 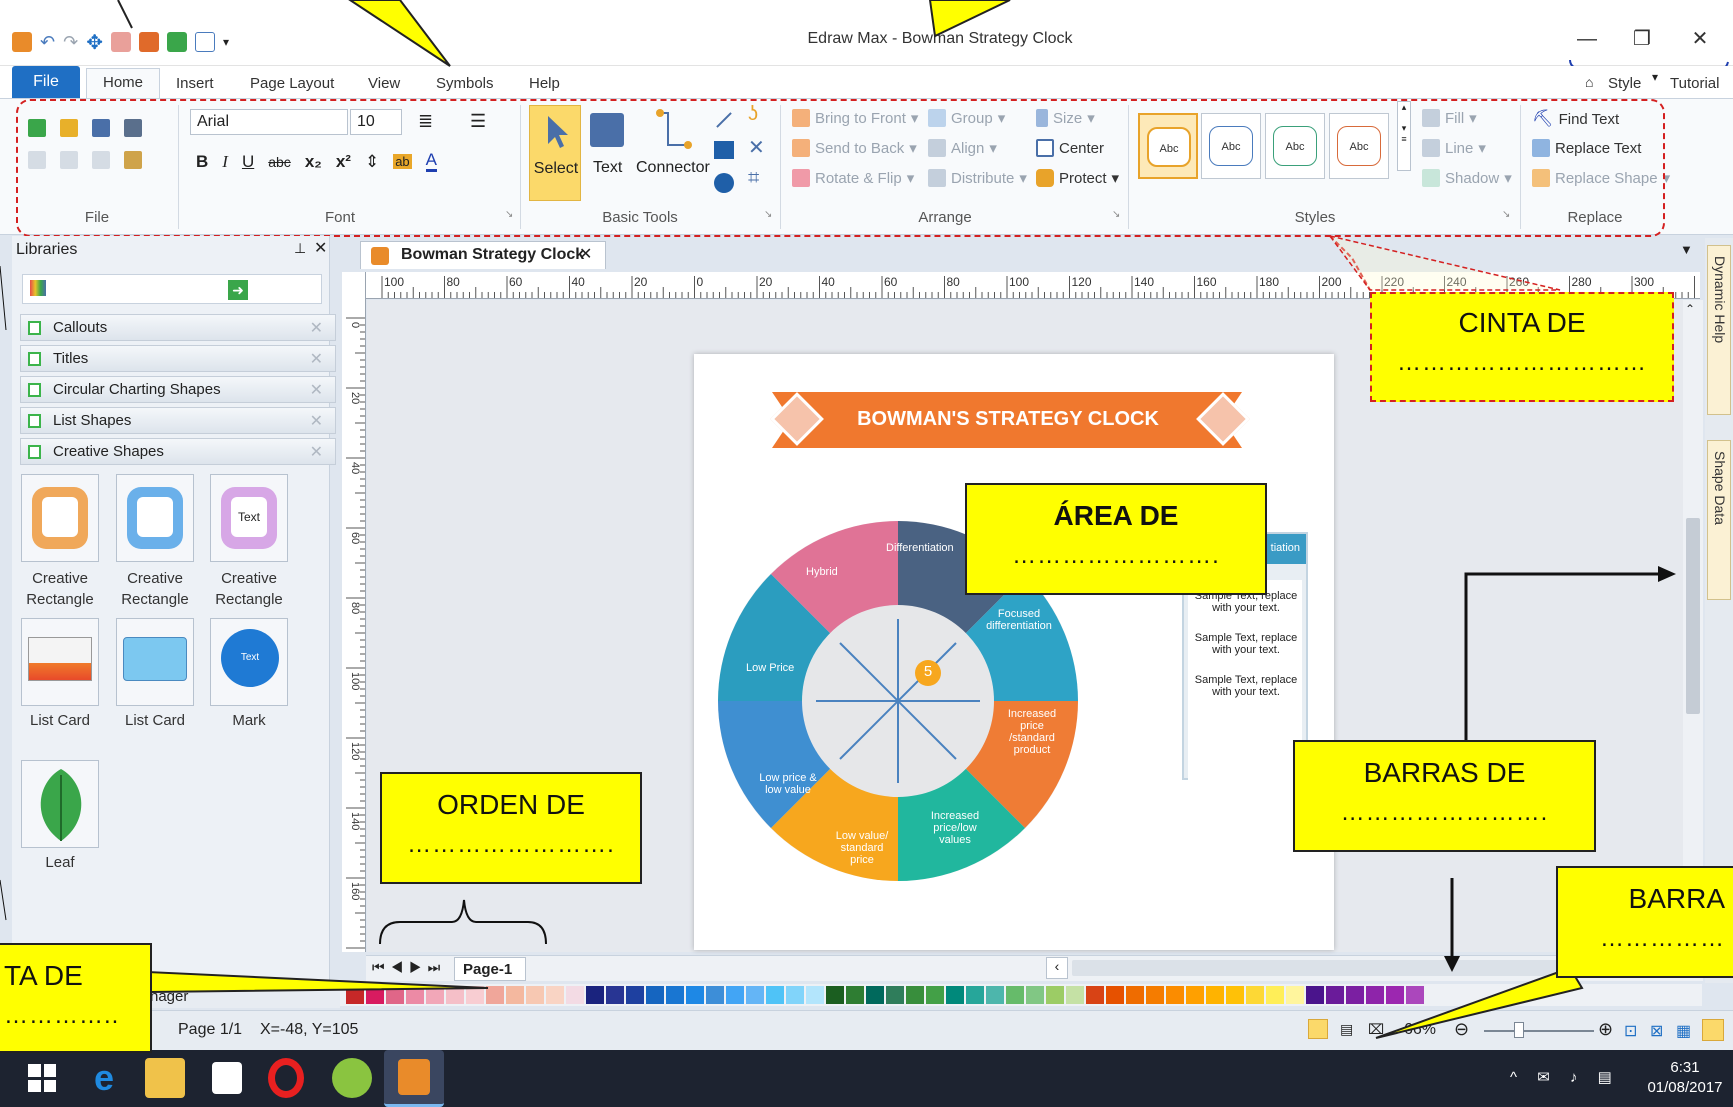 I want to click on scroll-up-icon: ⌃, so click(x=1690, y=309).